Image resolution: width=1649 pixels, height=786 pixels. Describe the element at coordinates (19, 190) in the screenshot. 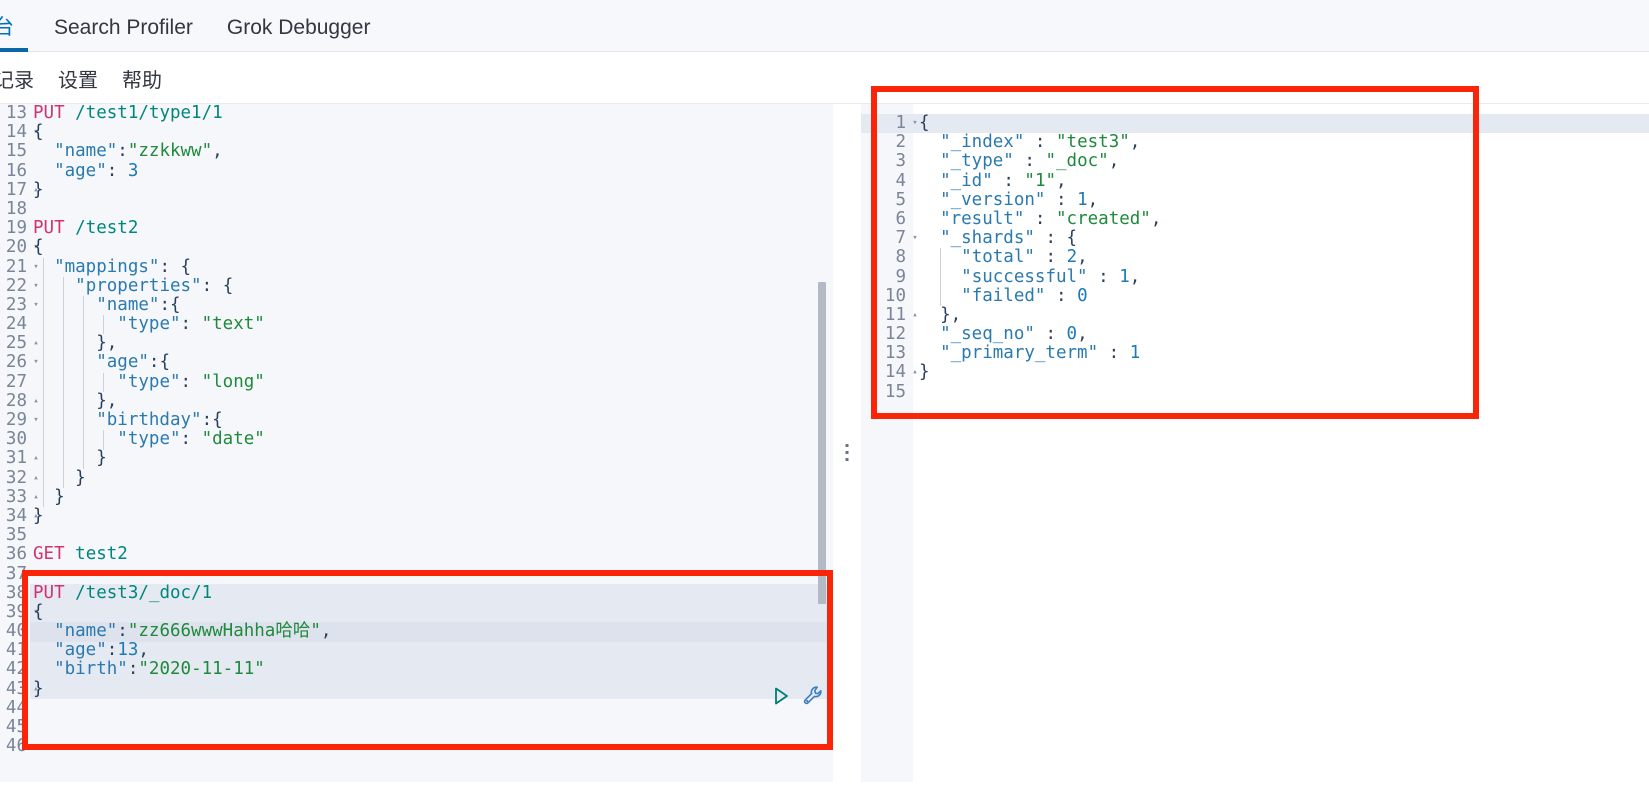

I see `line-number: 17 ▴` at that location.